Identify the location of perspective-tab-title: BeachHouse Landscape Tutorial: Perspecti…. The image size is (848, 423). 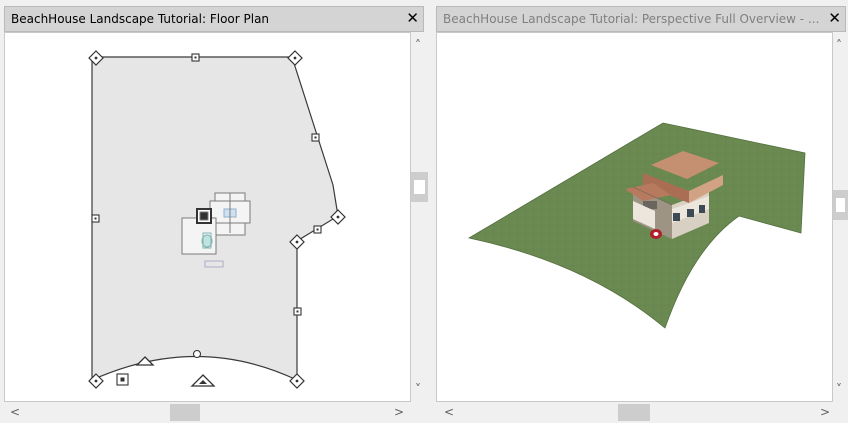
(631, 19).